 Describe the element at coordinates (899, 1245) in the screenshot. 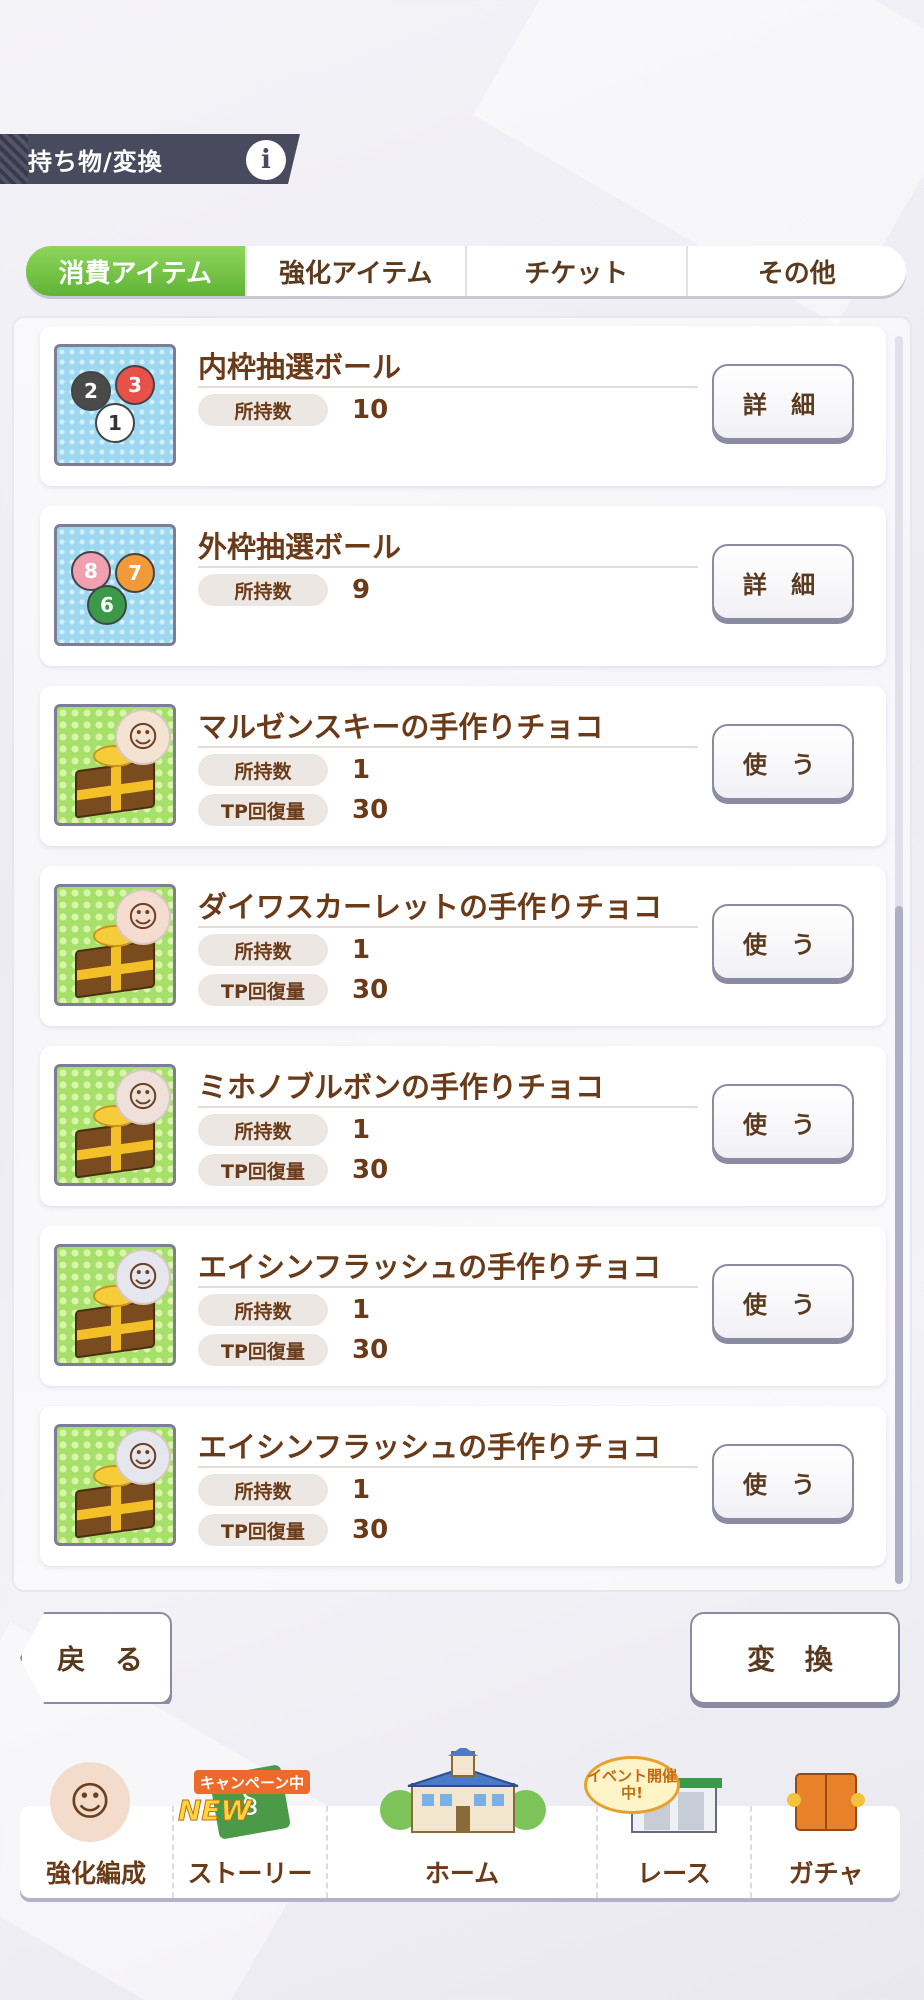

I see `scrollbar-thumb` at that location.